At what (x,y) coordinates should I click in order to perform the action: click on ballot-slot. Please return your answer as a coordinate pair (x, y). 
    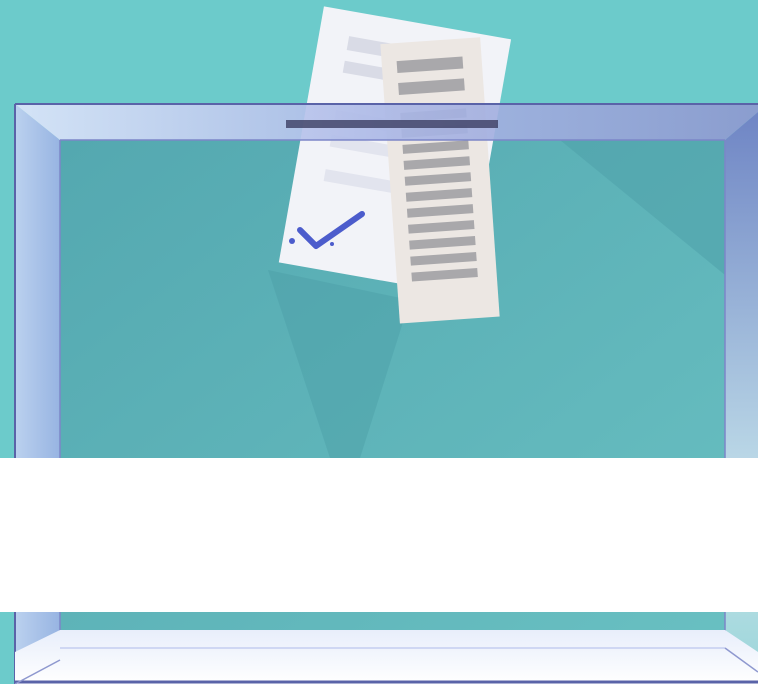
    Looking at the image, I should click on (392, 124).